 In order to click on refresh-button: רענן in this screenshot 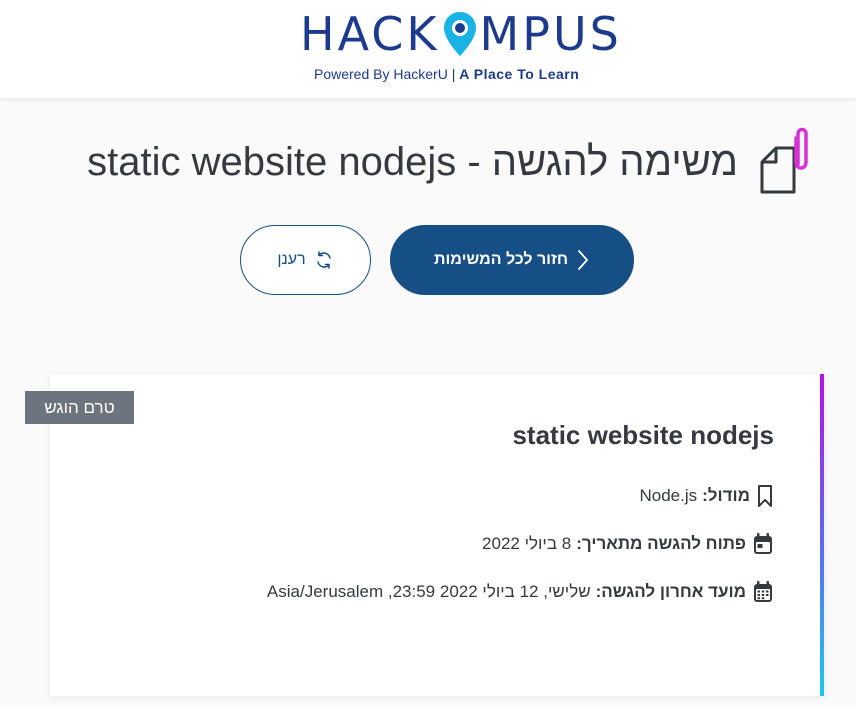, I will do `click(305, 260)`.